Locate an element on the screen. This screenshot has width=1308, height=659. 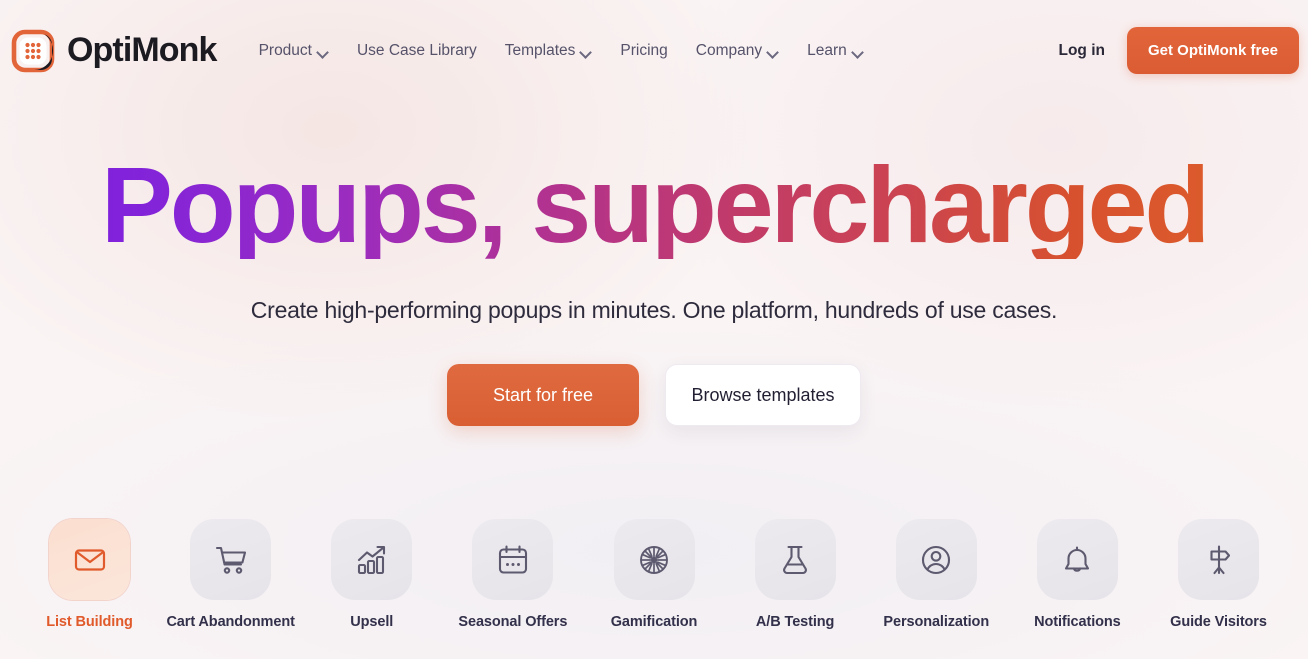
nav-label: Product is located at coordinates (285, 50).